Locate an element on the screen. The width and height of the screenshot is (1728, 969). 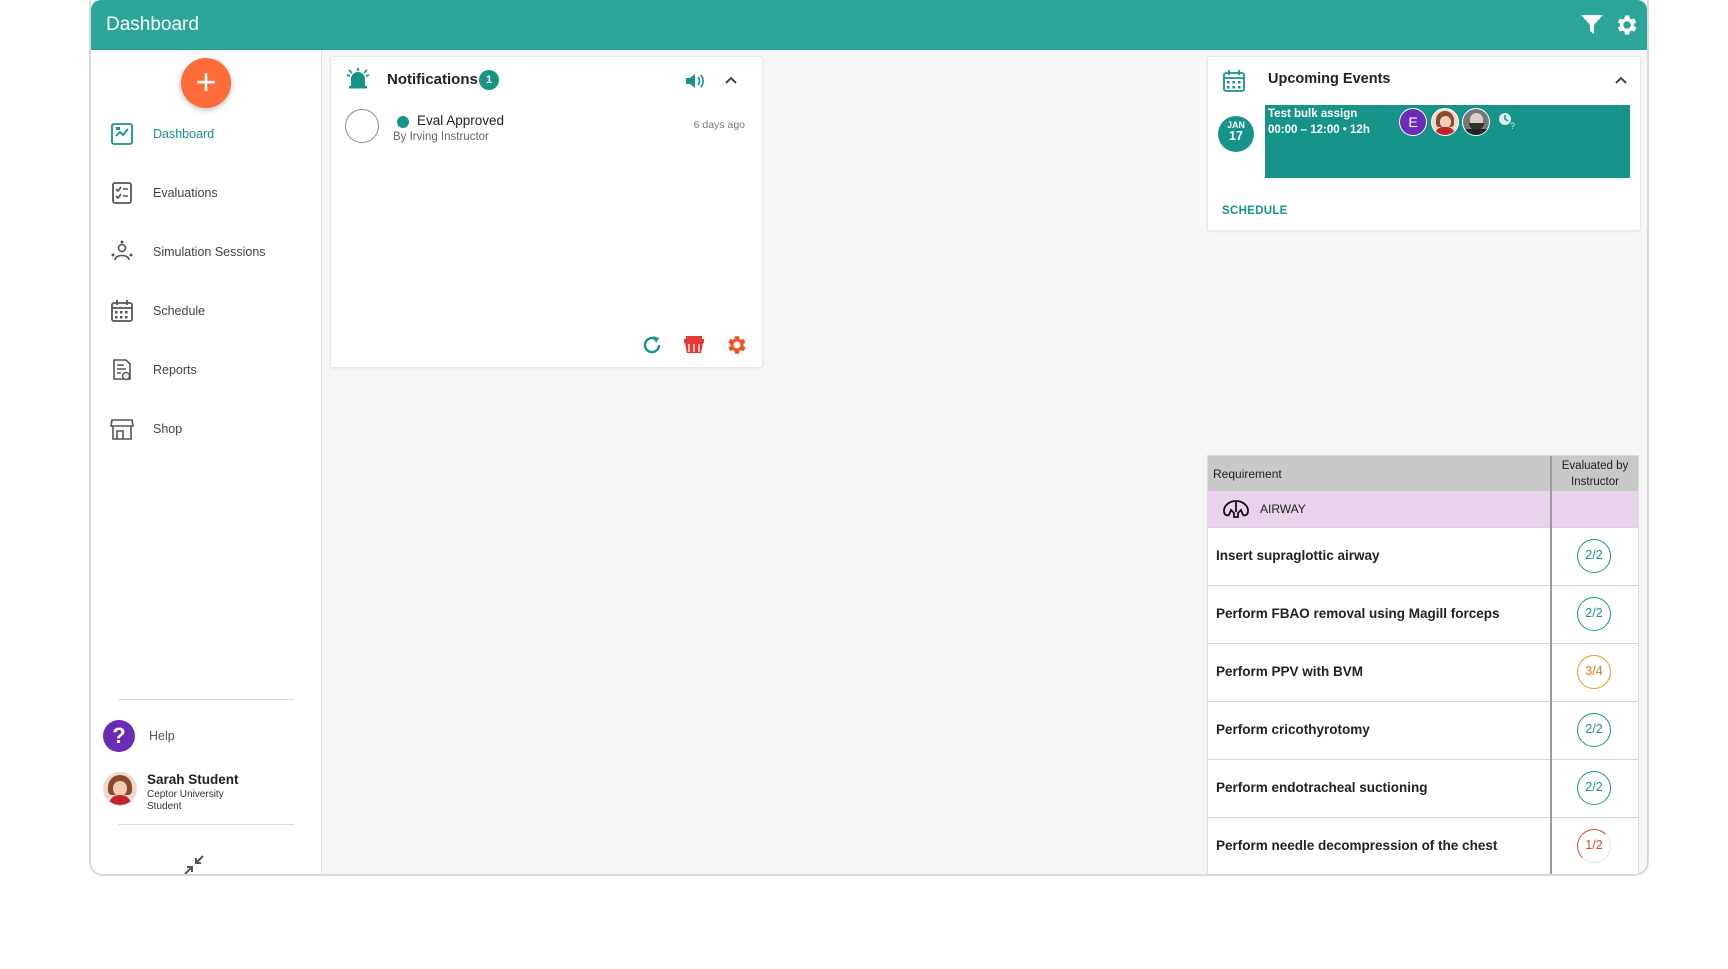
evaluations-icon is located at coordinates (122, 193).